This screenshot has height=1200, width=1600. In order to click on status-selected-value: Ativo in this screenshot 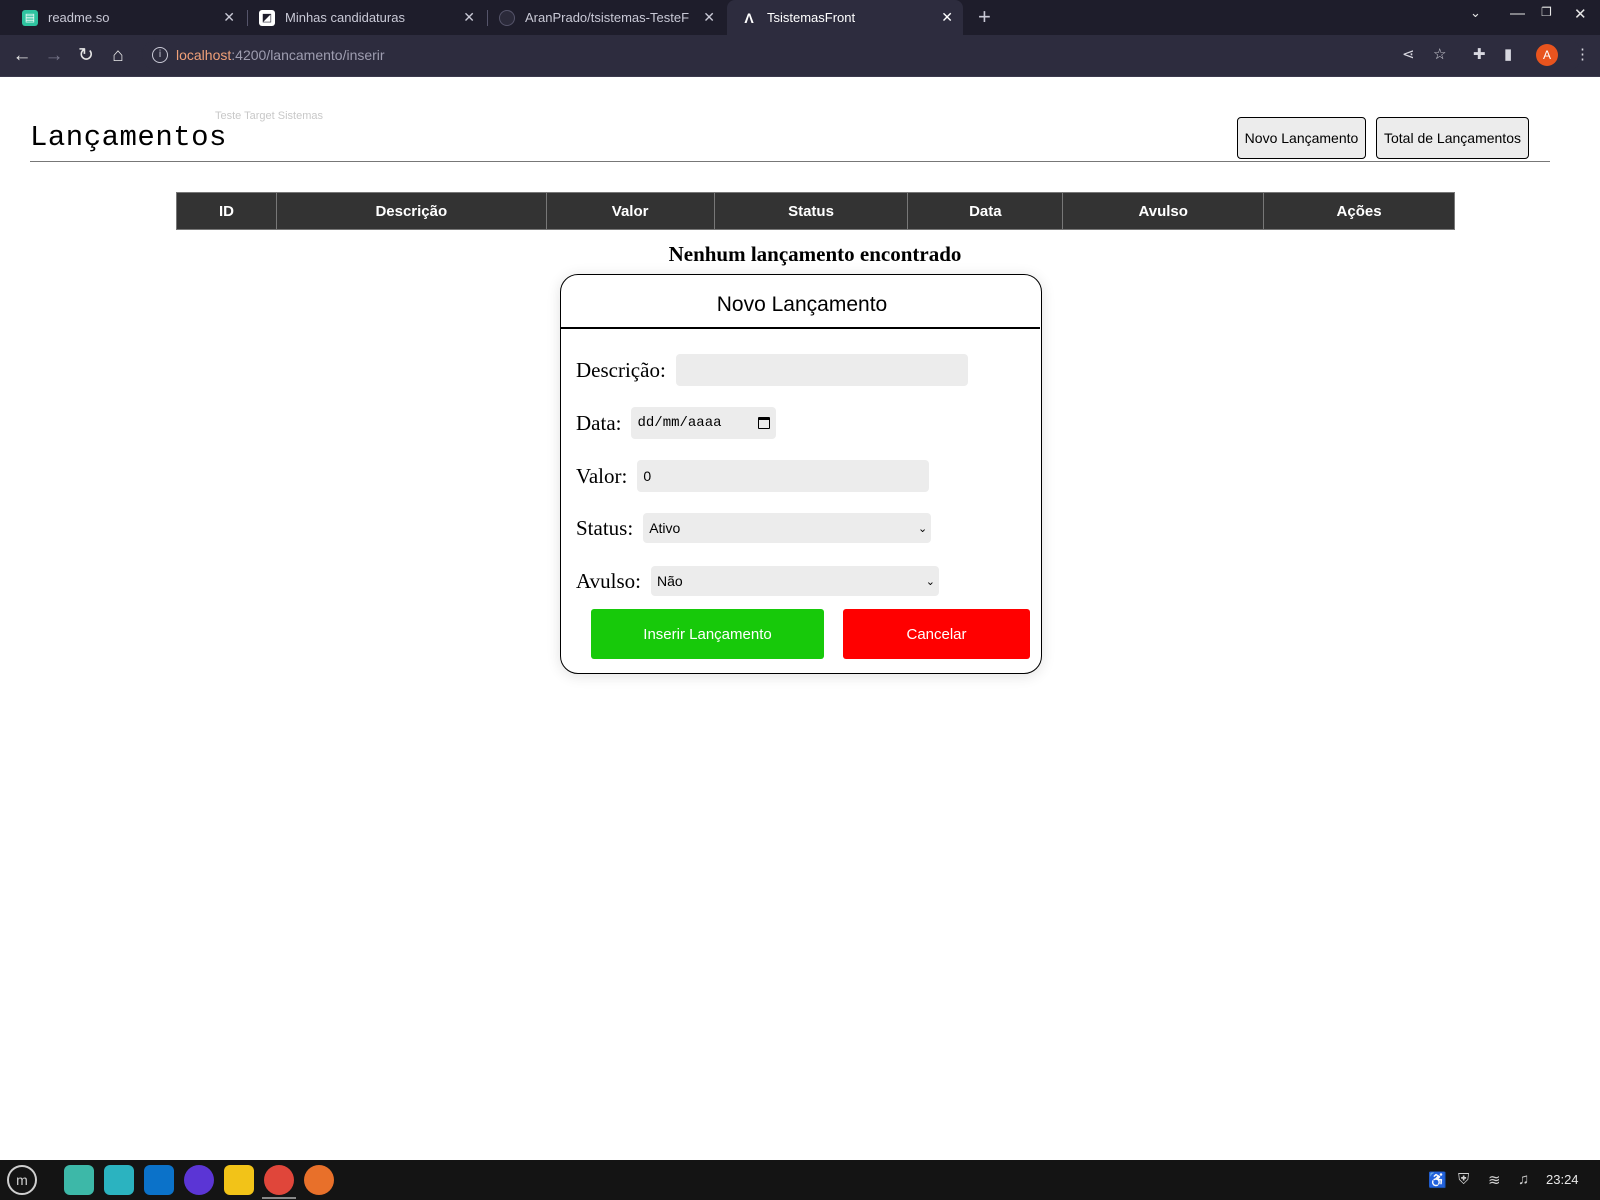, I will do `click(665, 528)`.